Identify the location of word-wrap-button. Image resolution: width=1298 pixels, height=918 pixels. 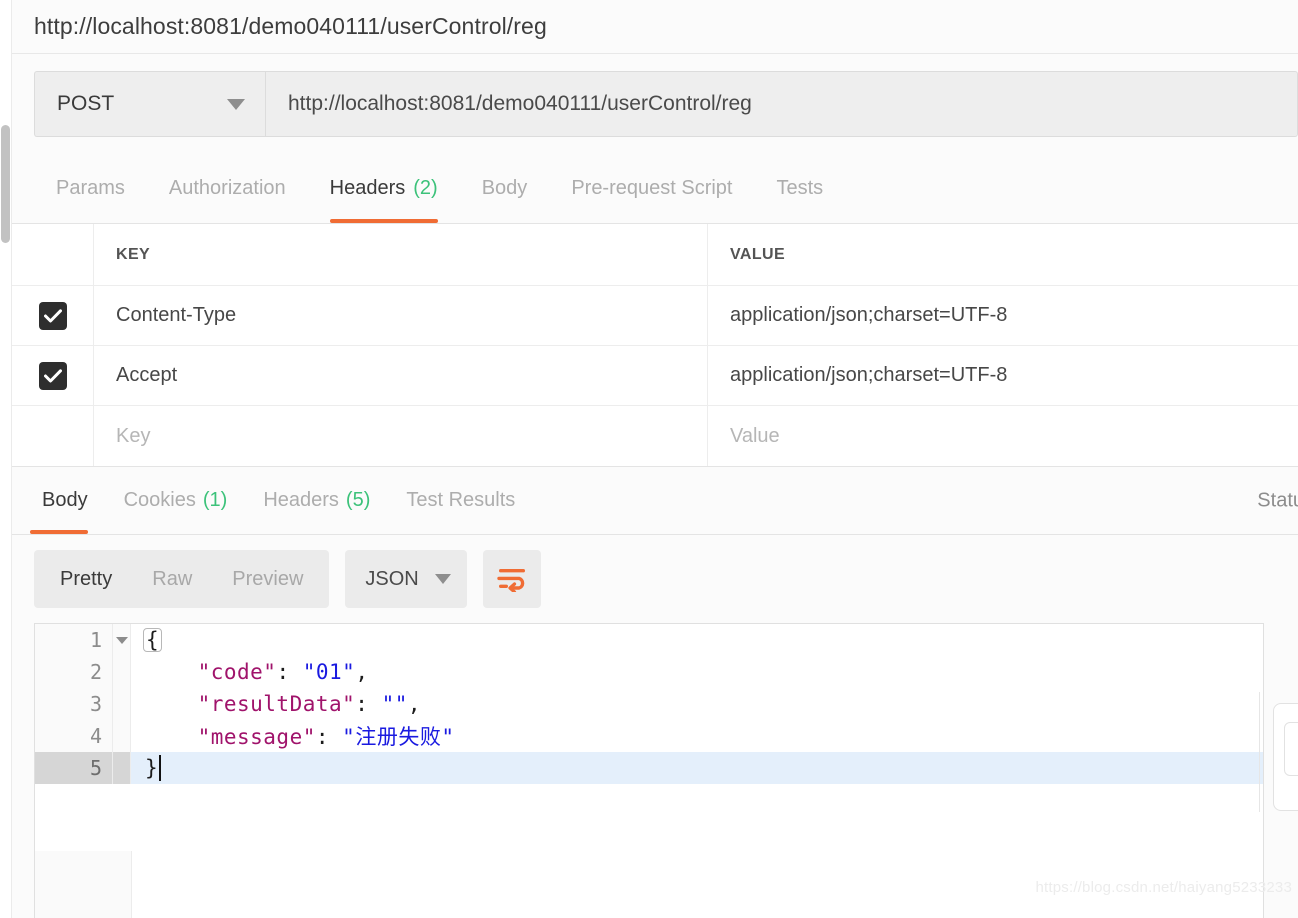
(512, 579).